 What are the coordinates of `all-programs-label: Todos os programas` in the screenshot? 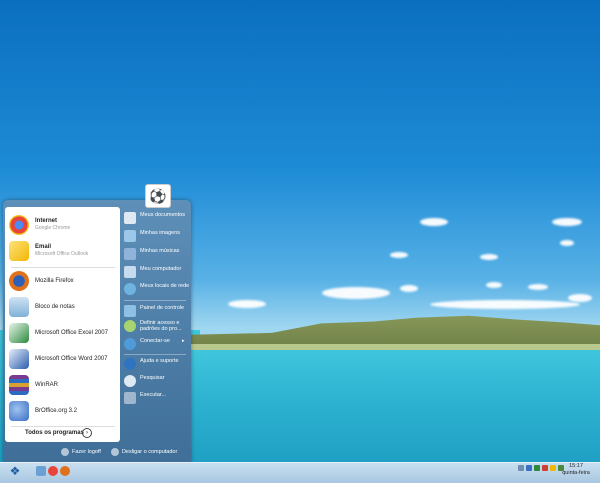 It's located at (54, 433).